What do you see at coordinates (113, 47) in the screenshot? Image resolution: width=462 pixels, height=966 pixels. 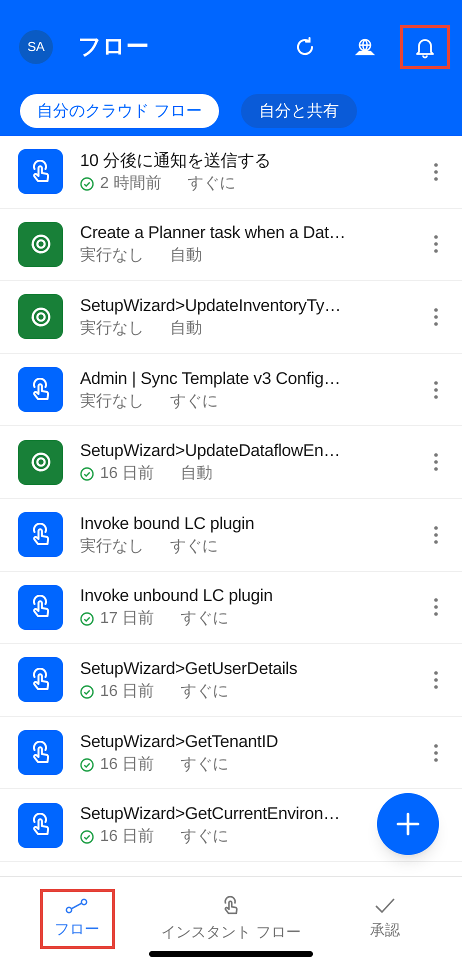 I see `page-title: フロー` at bounding box center [113, 47].